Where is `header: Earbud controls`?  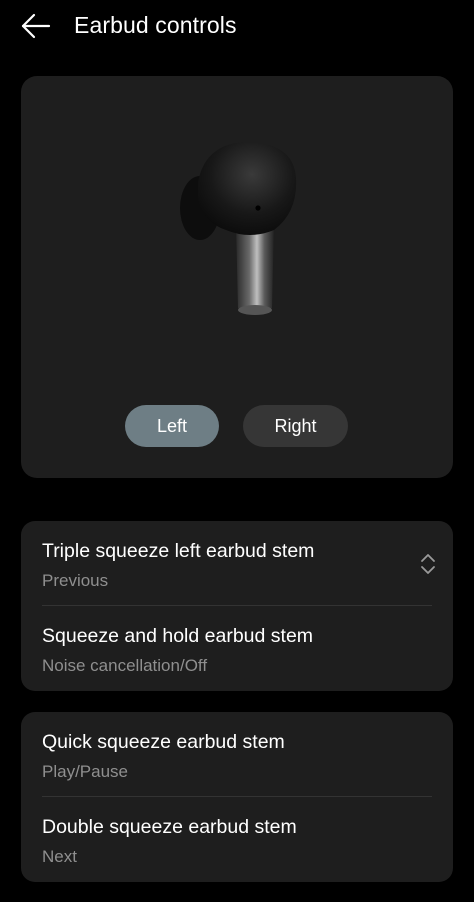
header: Earbud controls is located at coordinates (237, 27).